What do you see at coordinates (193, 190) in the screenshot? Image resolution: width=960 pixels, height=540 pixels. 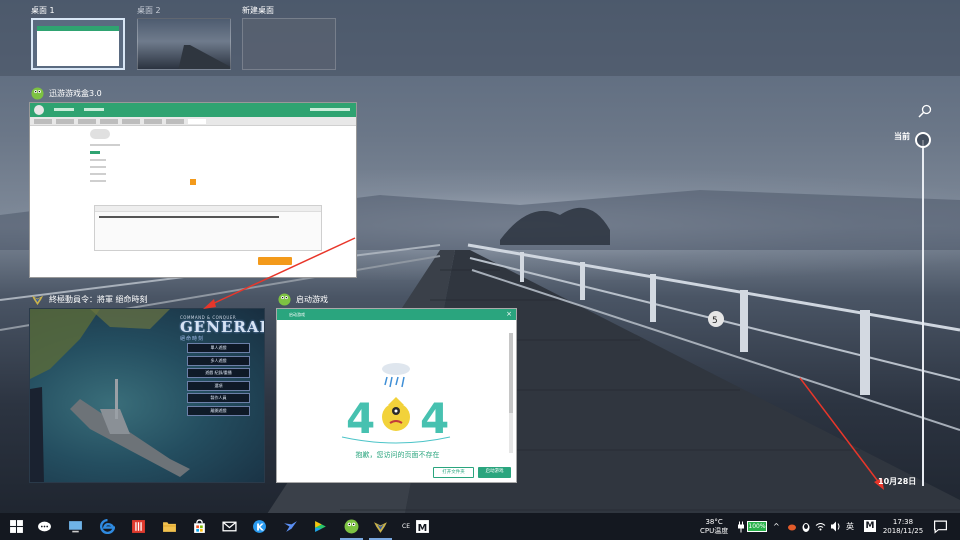 I see `gamebox-window-thumbnail` at bounding box center [193, 190].